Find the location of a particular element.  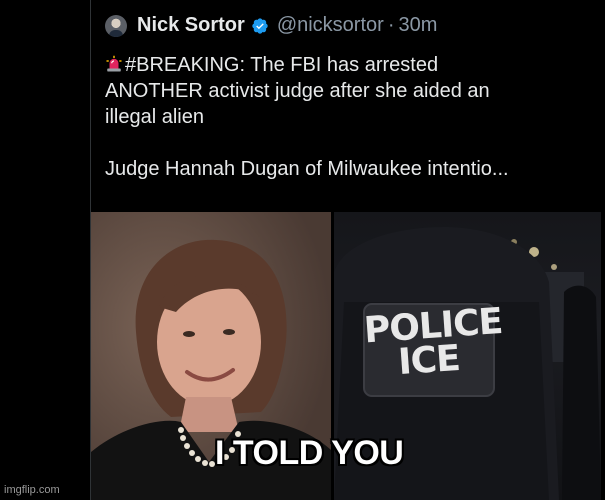

avatar is located at coordinates (116, 25).